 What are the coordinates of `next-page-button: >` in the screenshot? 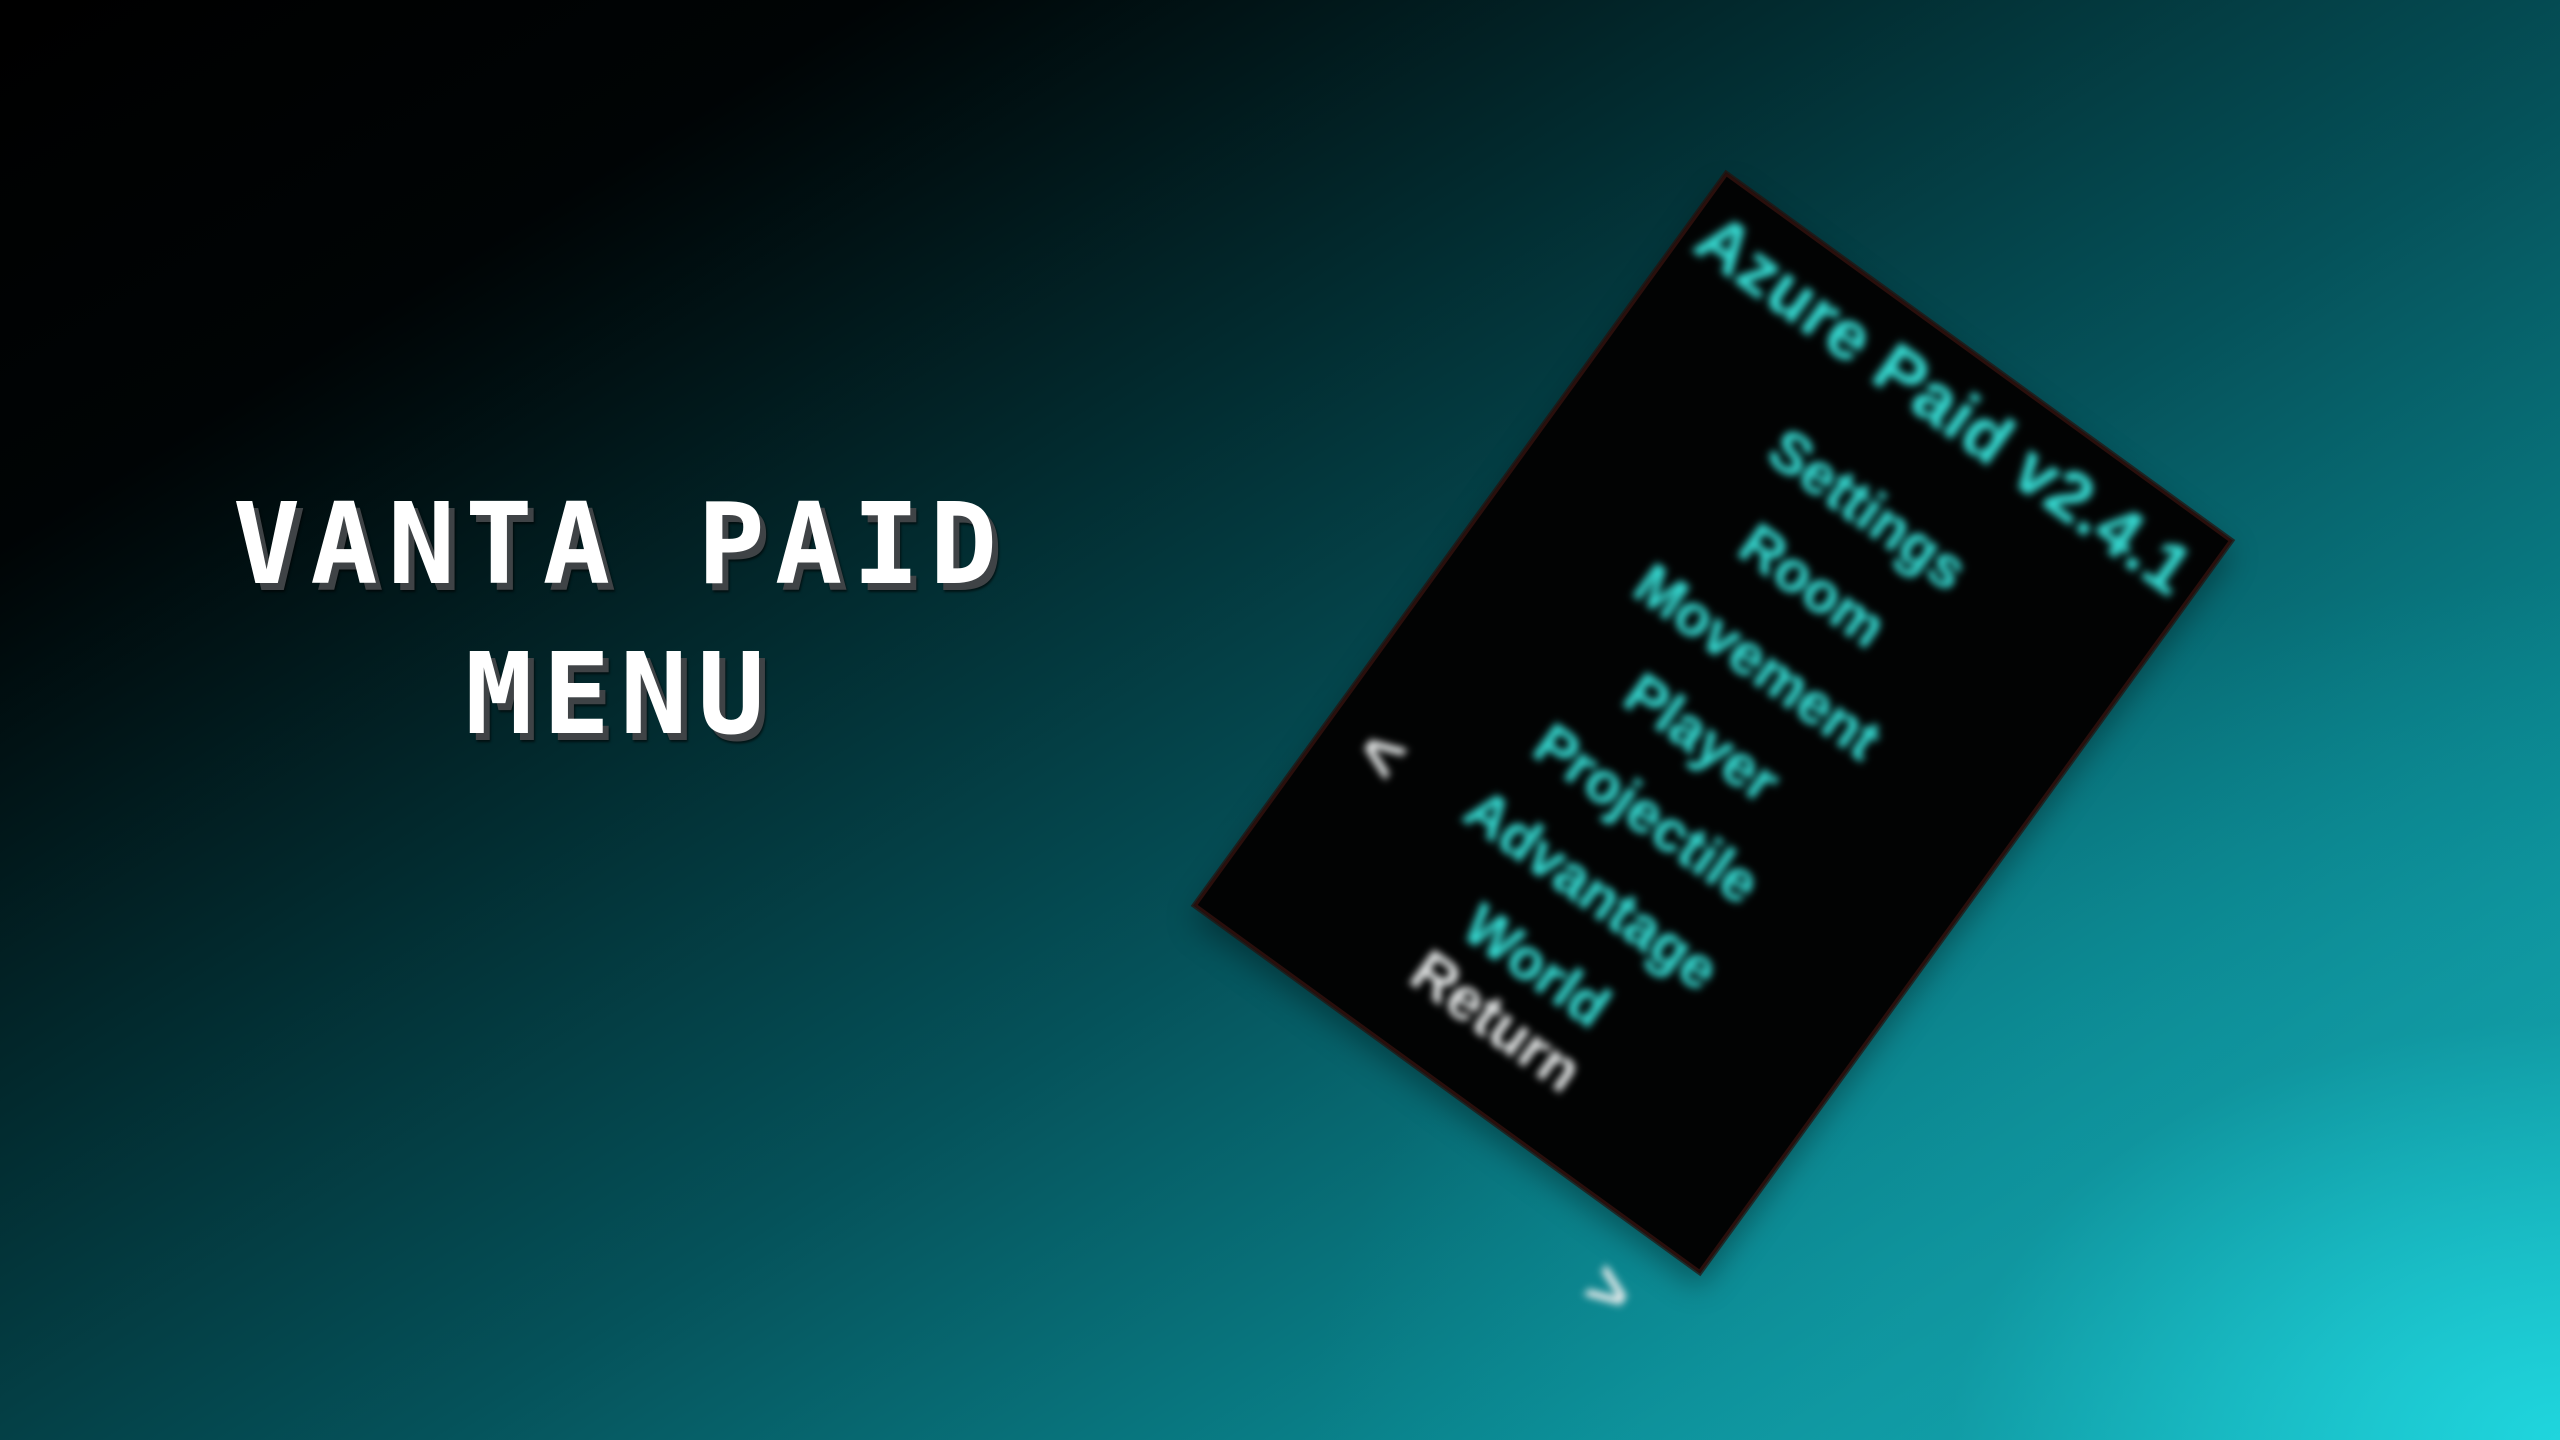 It's located at (1610, 1289).